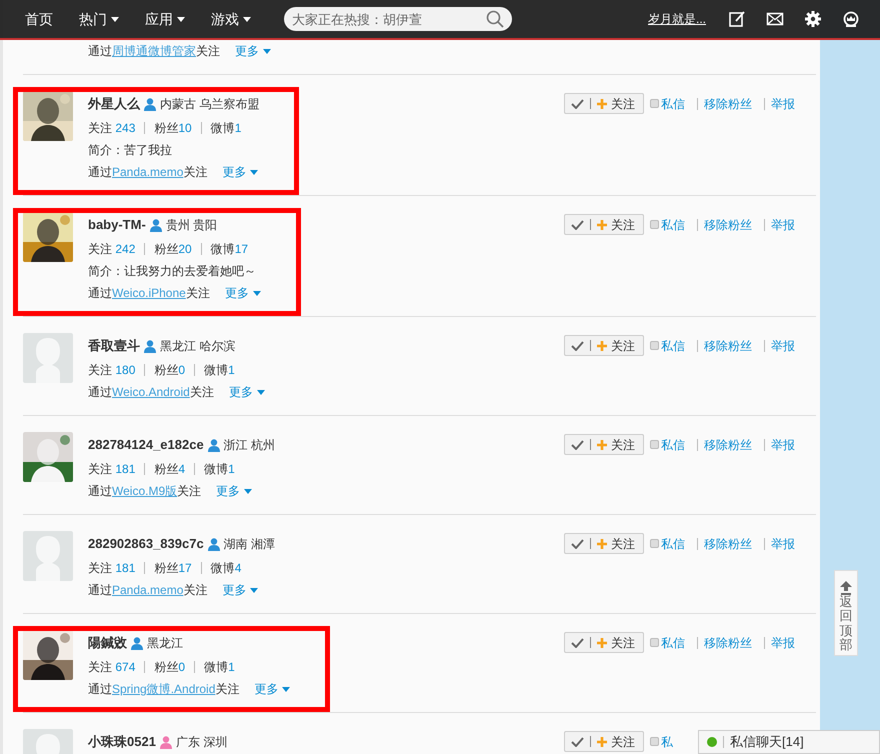 The height and width of the screenshot is (754, 880). Describe the element at coordinates (112, 370) in the screenshot. I see `stat-link: 关注 180` at that location.